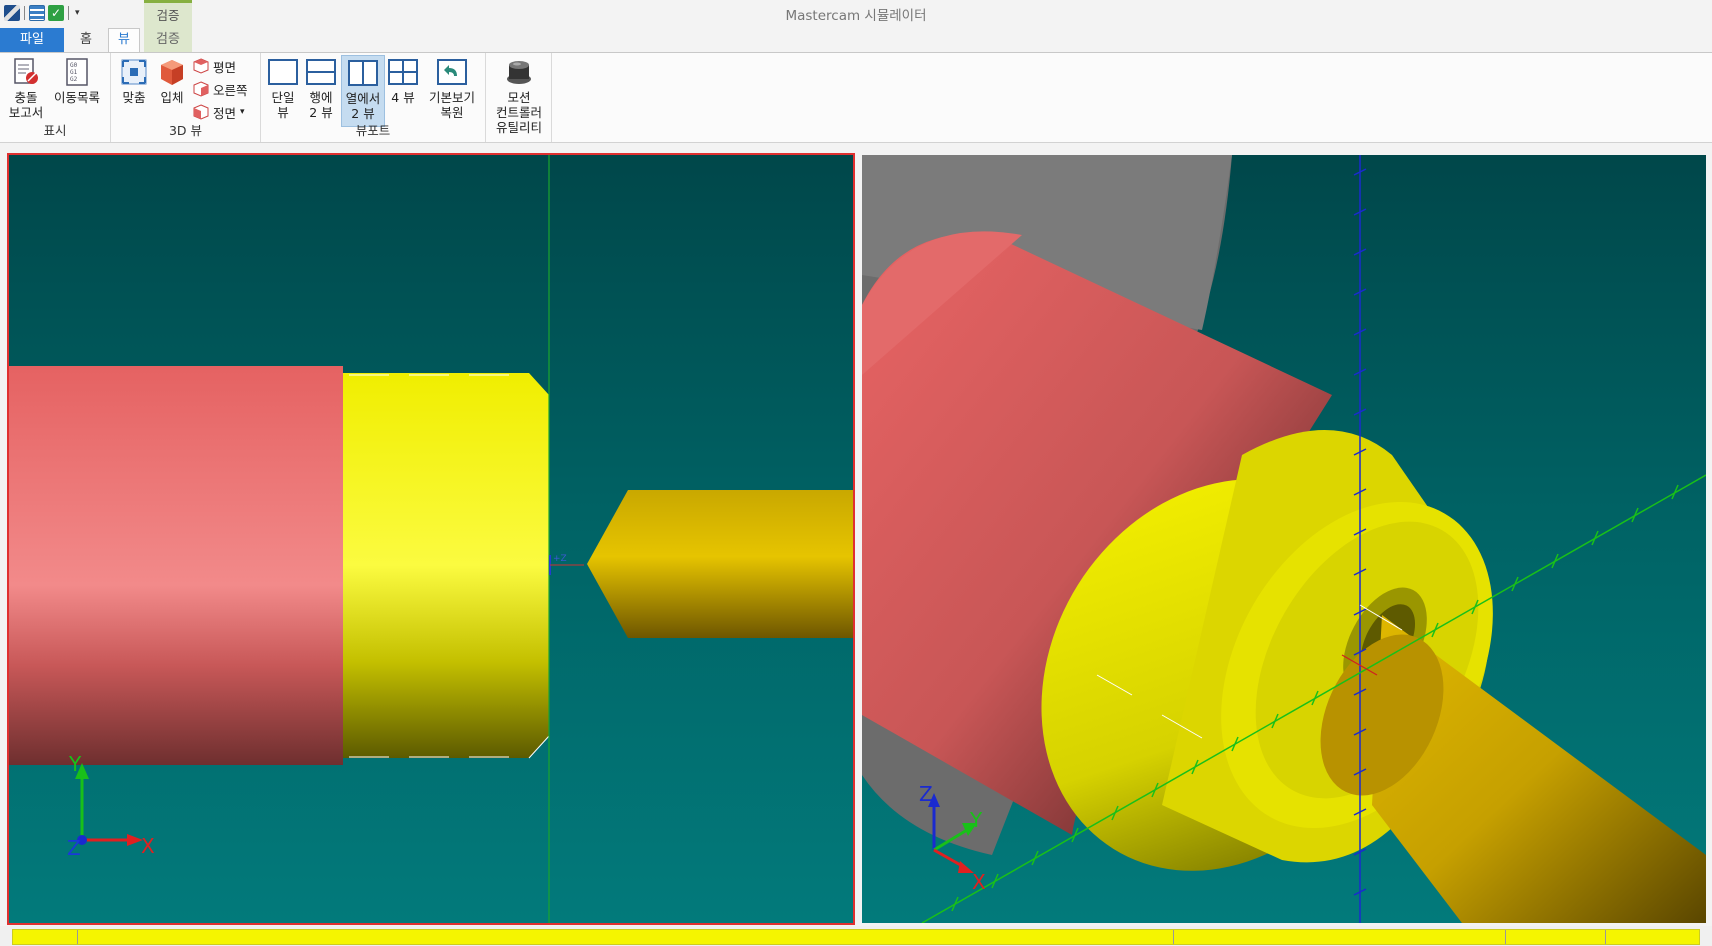 This screenshot has width=1712, height=946. I want to click on group-label-display: 표시, so click(55, 130).